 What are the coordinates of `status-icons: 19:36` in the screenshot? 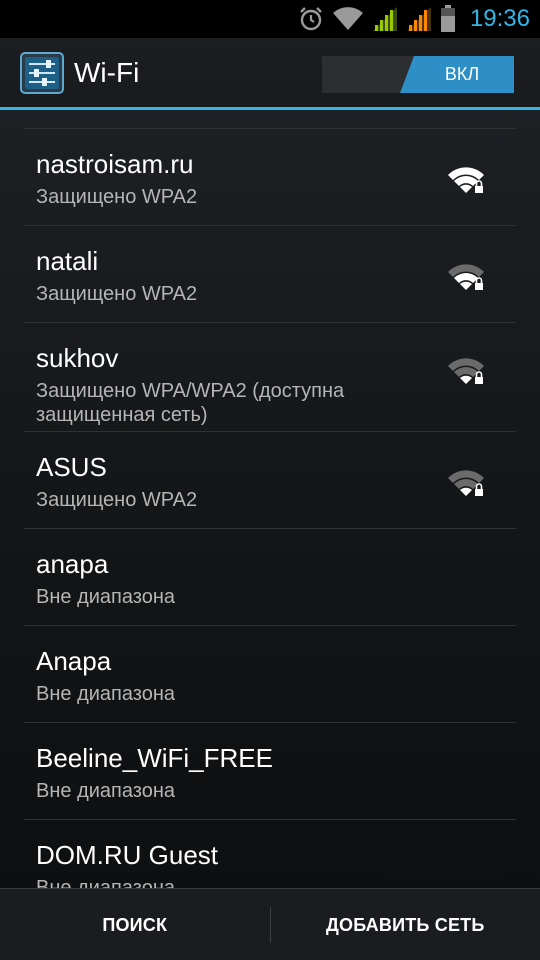 It's located at (414, 19).